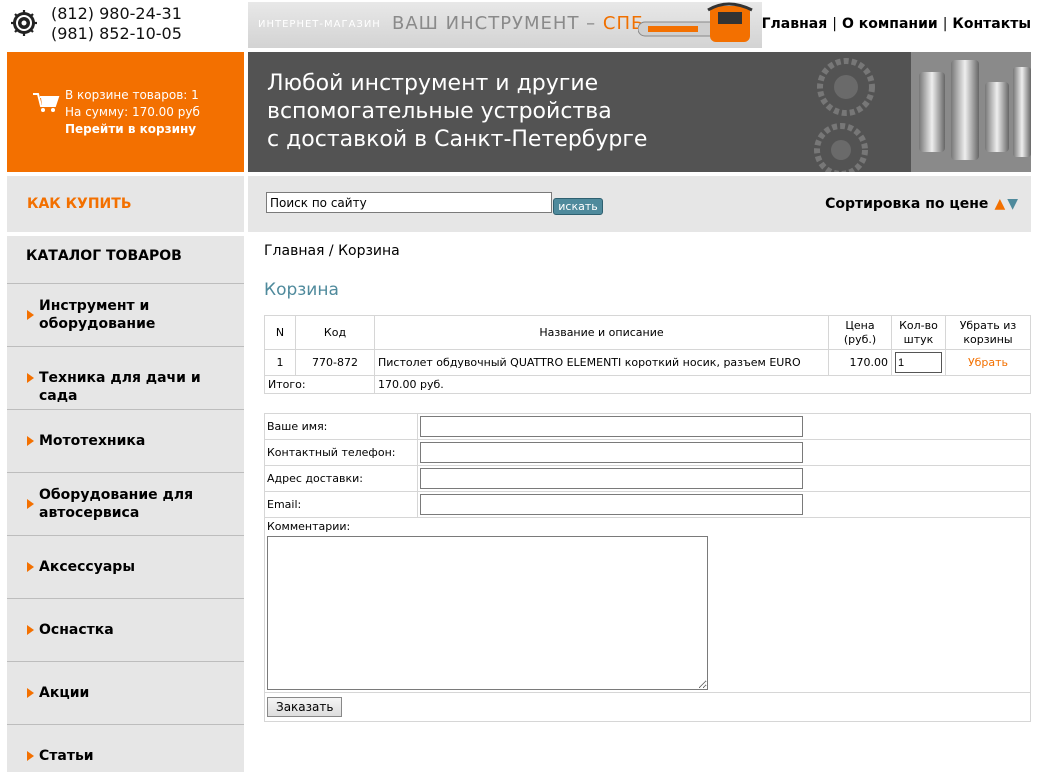 The width and height of the screenshot is (1050, 772). I want to click on email-label: Email:, so click(341, 504).